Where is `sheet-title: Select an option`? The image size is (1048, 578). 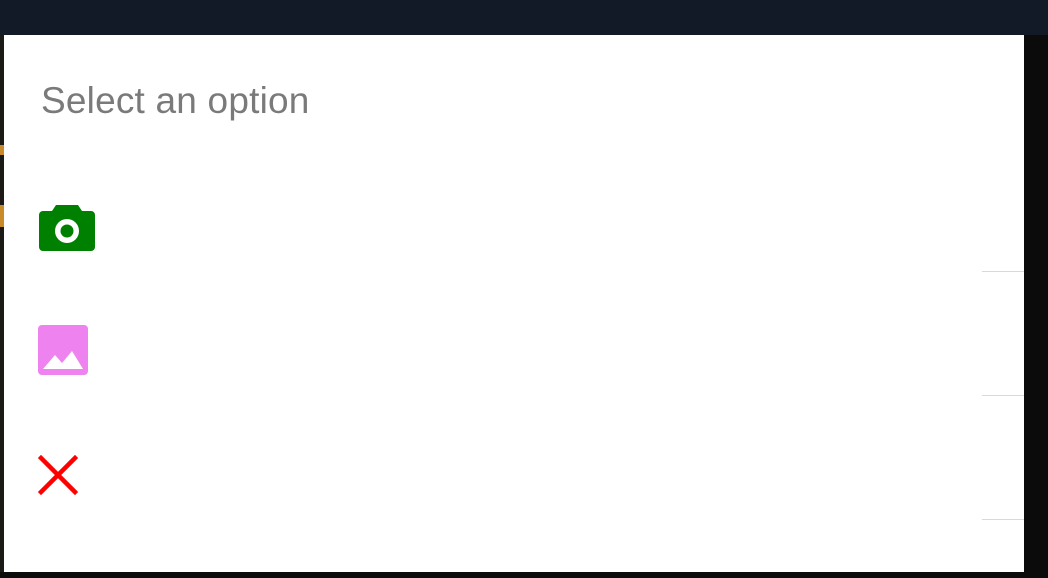
sheet-title: Select an option is located at coordinates (175, 100).